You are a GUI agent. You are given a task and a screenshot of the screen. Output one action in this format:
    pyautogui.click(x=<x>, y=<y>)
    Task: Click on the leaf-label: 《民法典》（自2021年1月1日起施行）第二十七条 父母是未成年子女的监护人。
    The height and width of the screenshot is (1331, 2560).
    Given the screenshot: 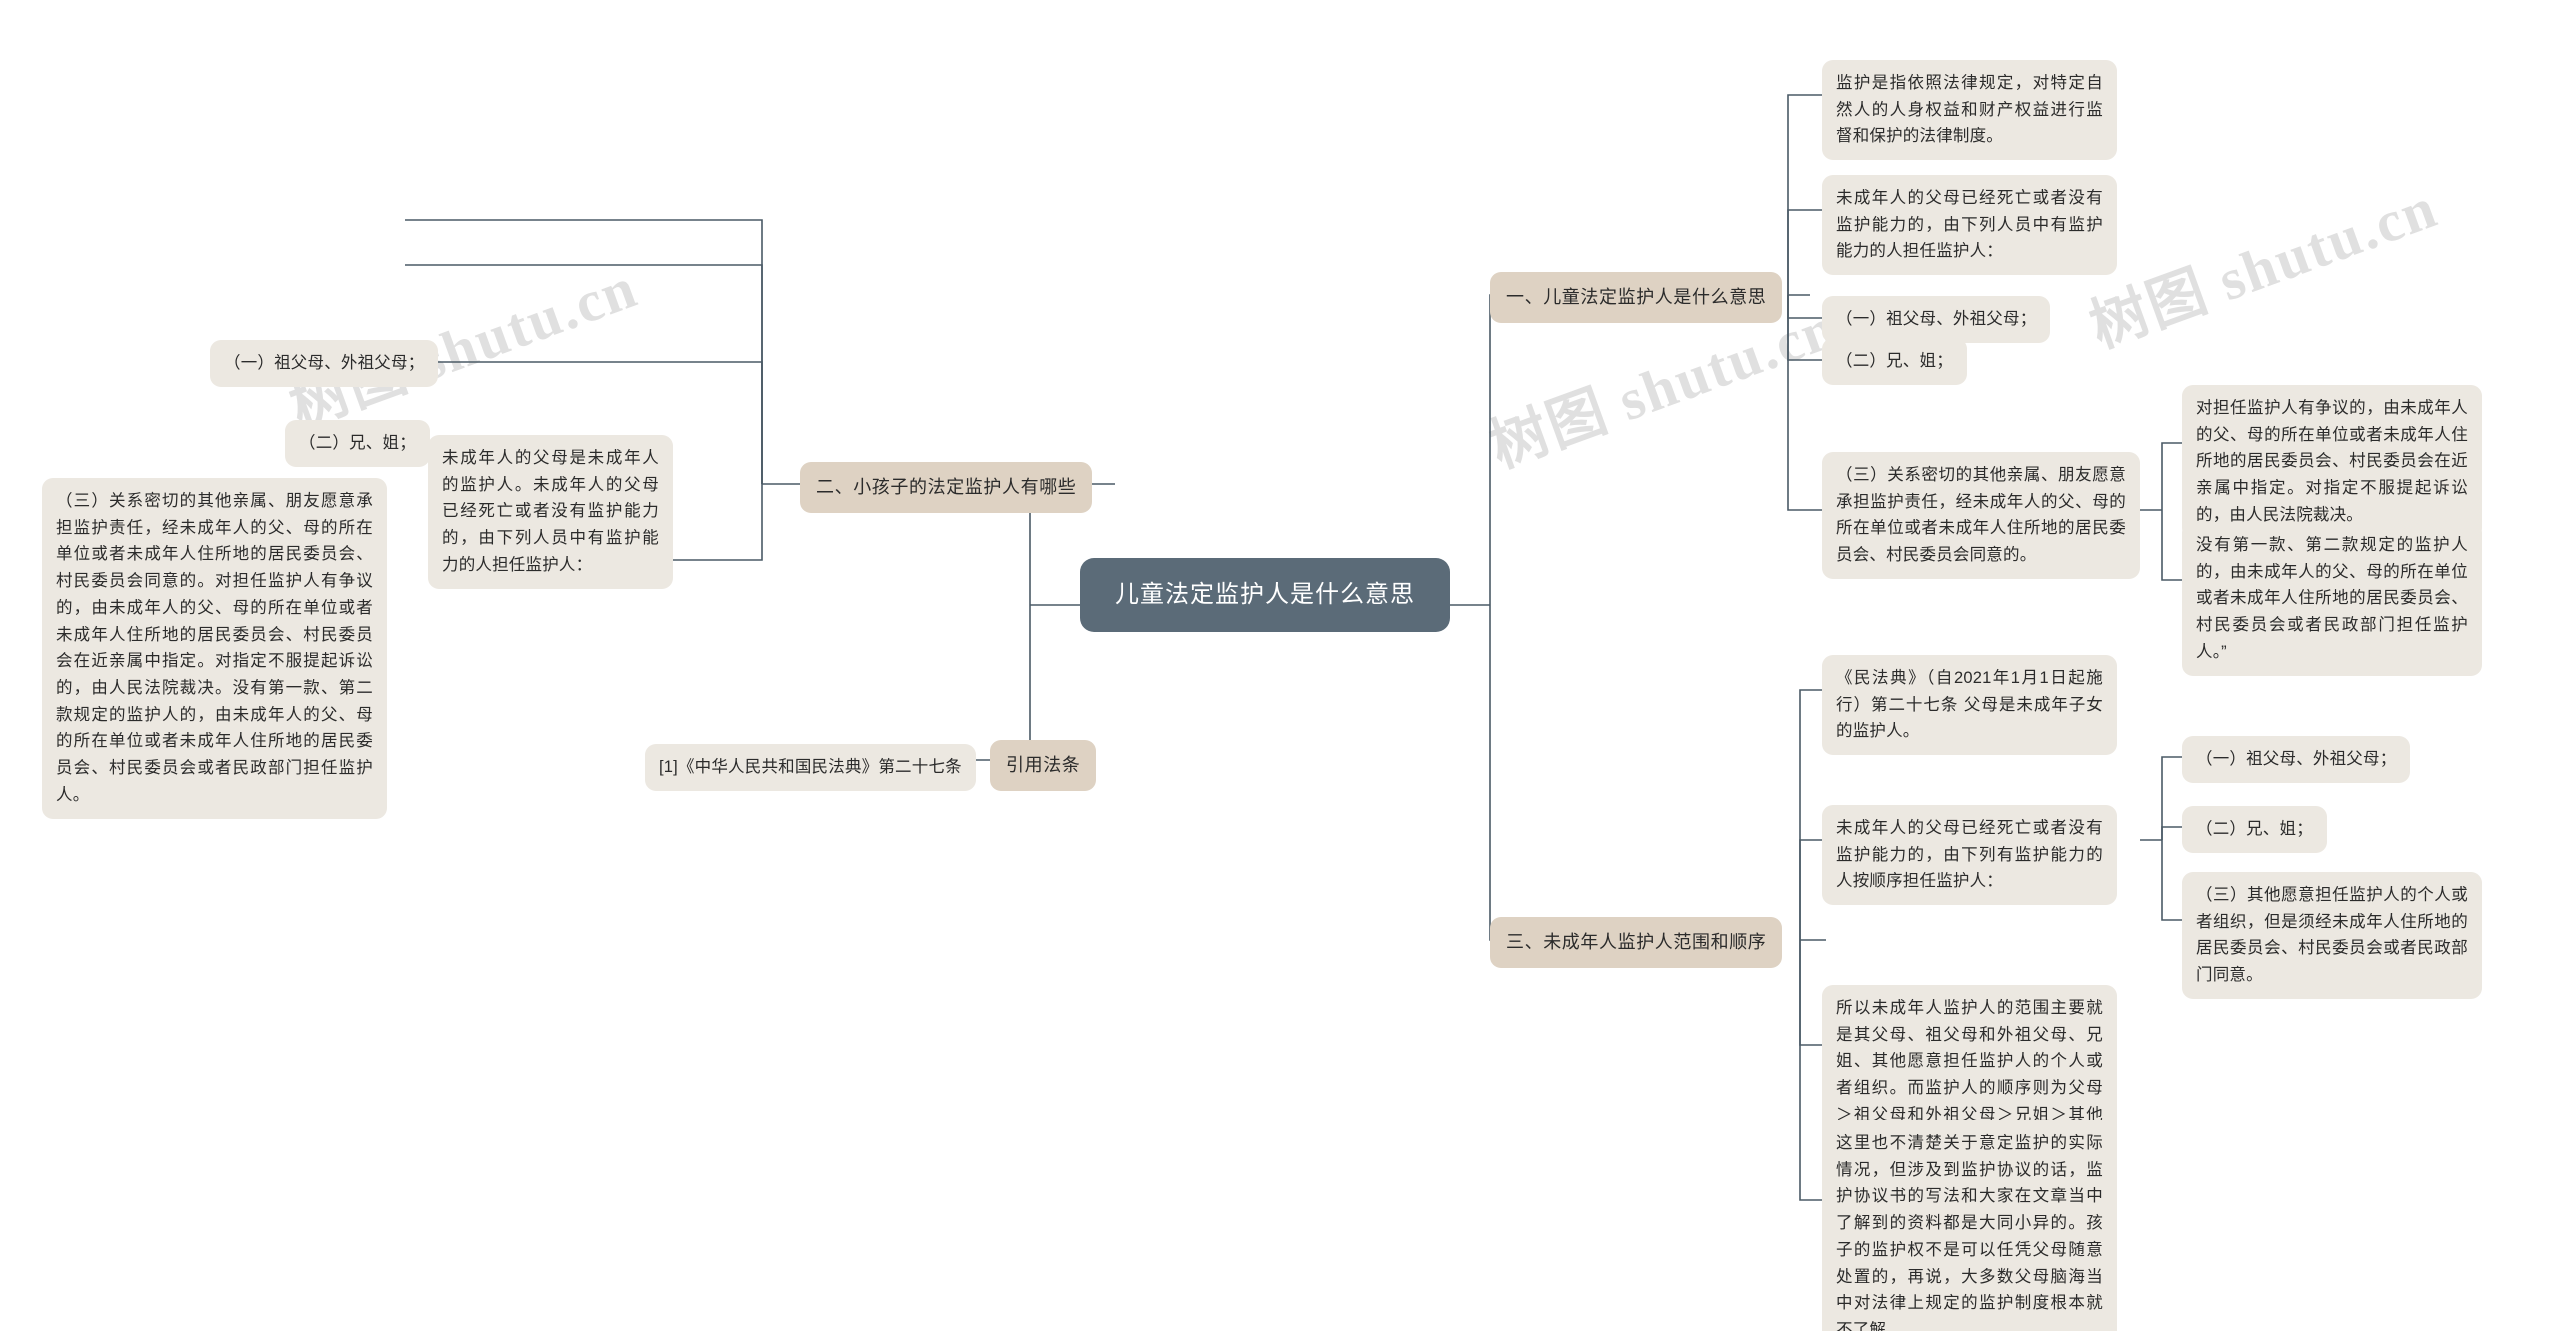 What is the action you would take?
    pyautogui.click(x=1969, y=705)
    